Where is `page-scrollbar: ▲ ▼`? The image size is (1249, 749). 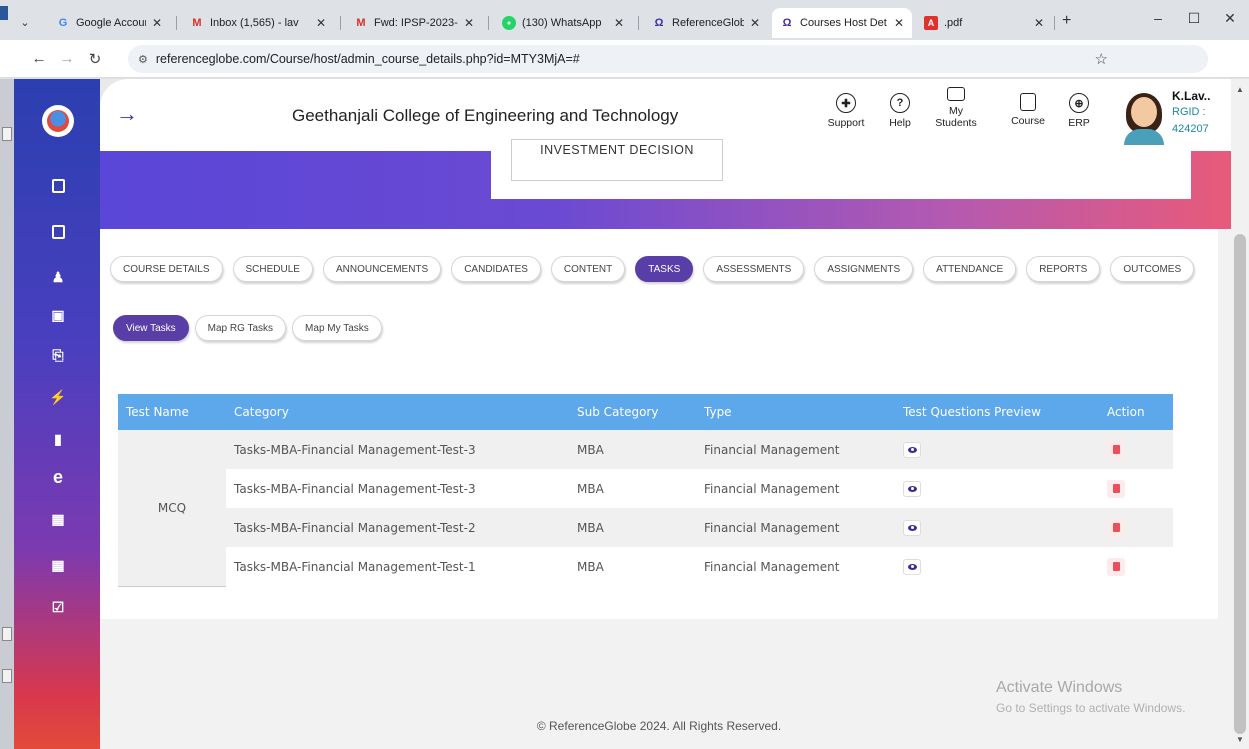 page-scrollbar: ▲ ▼ is located at coordinates (1240, 414).